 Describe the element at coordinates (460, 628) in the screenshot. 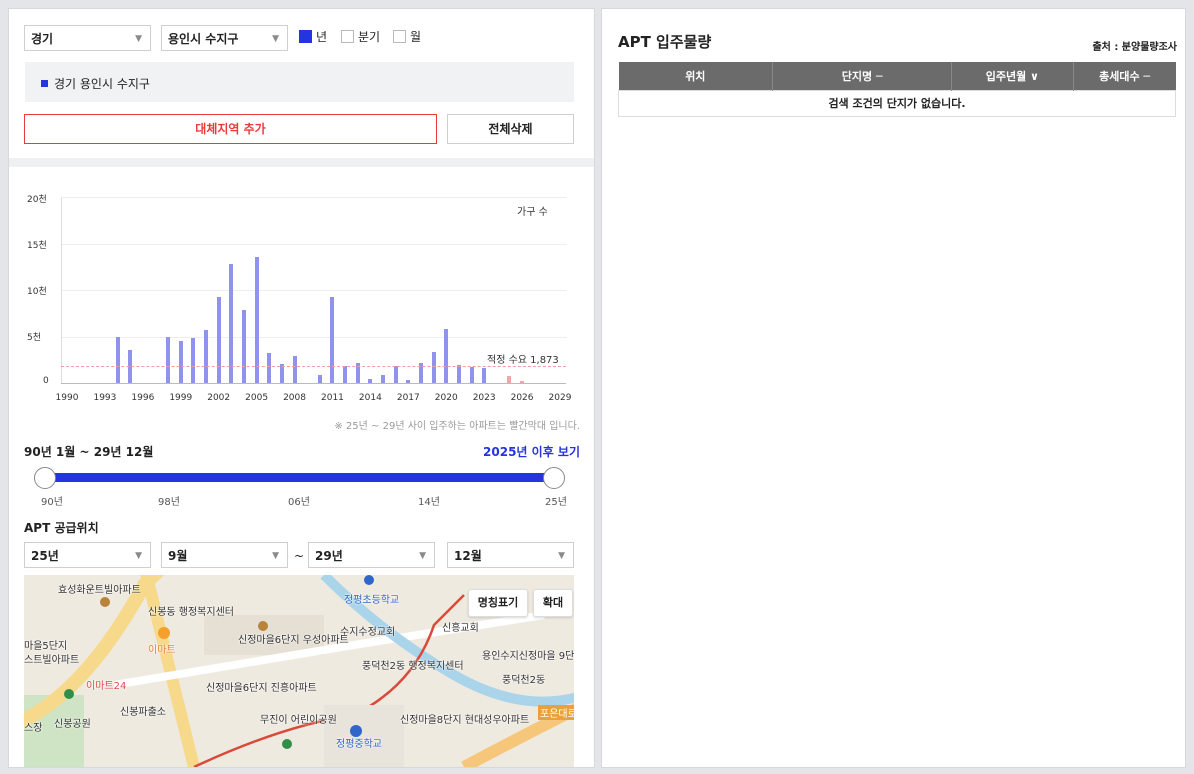

I see `map-label: 신흥교회` at that location.